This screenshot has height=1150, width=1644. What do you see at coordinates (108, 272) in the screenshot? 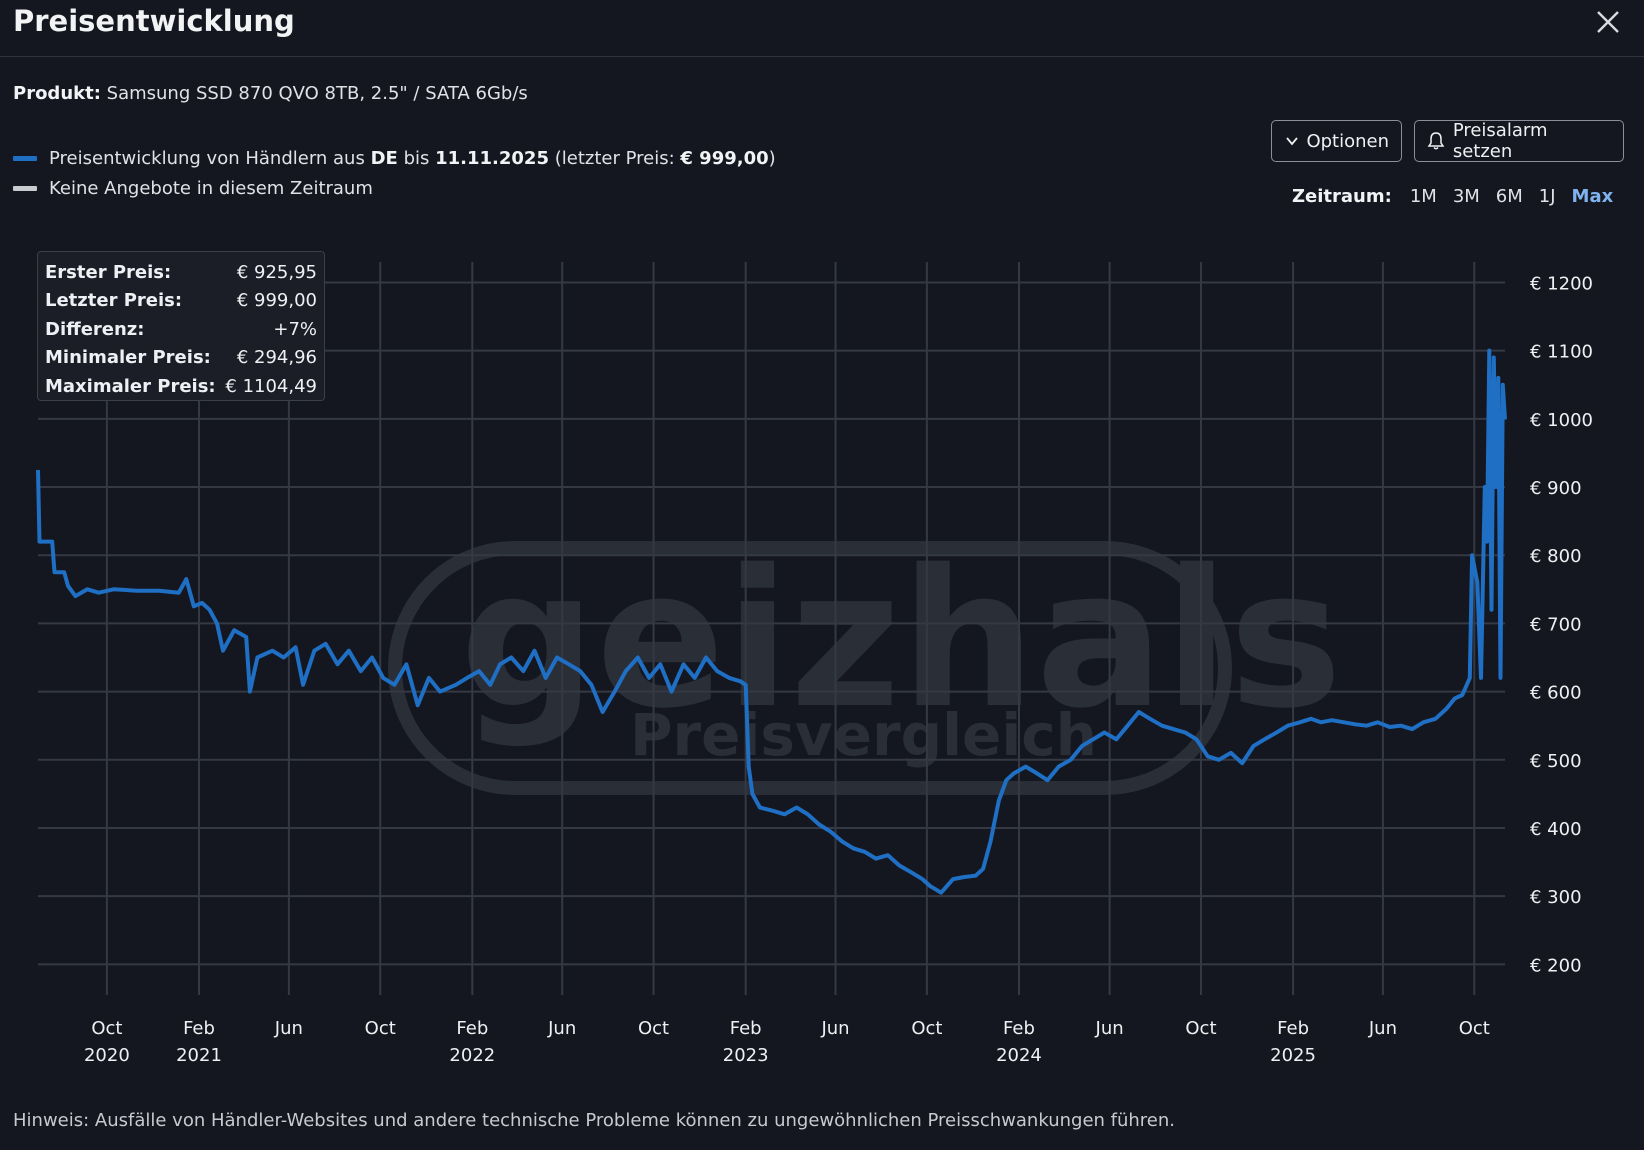
I see `stat-first-label: Erster Preis:` at bounding box center [108, 272].